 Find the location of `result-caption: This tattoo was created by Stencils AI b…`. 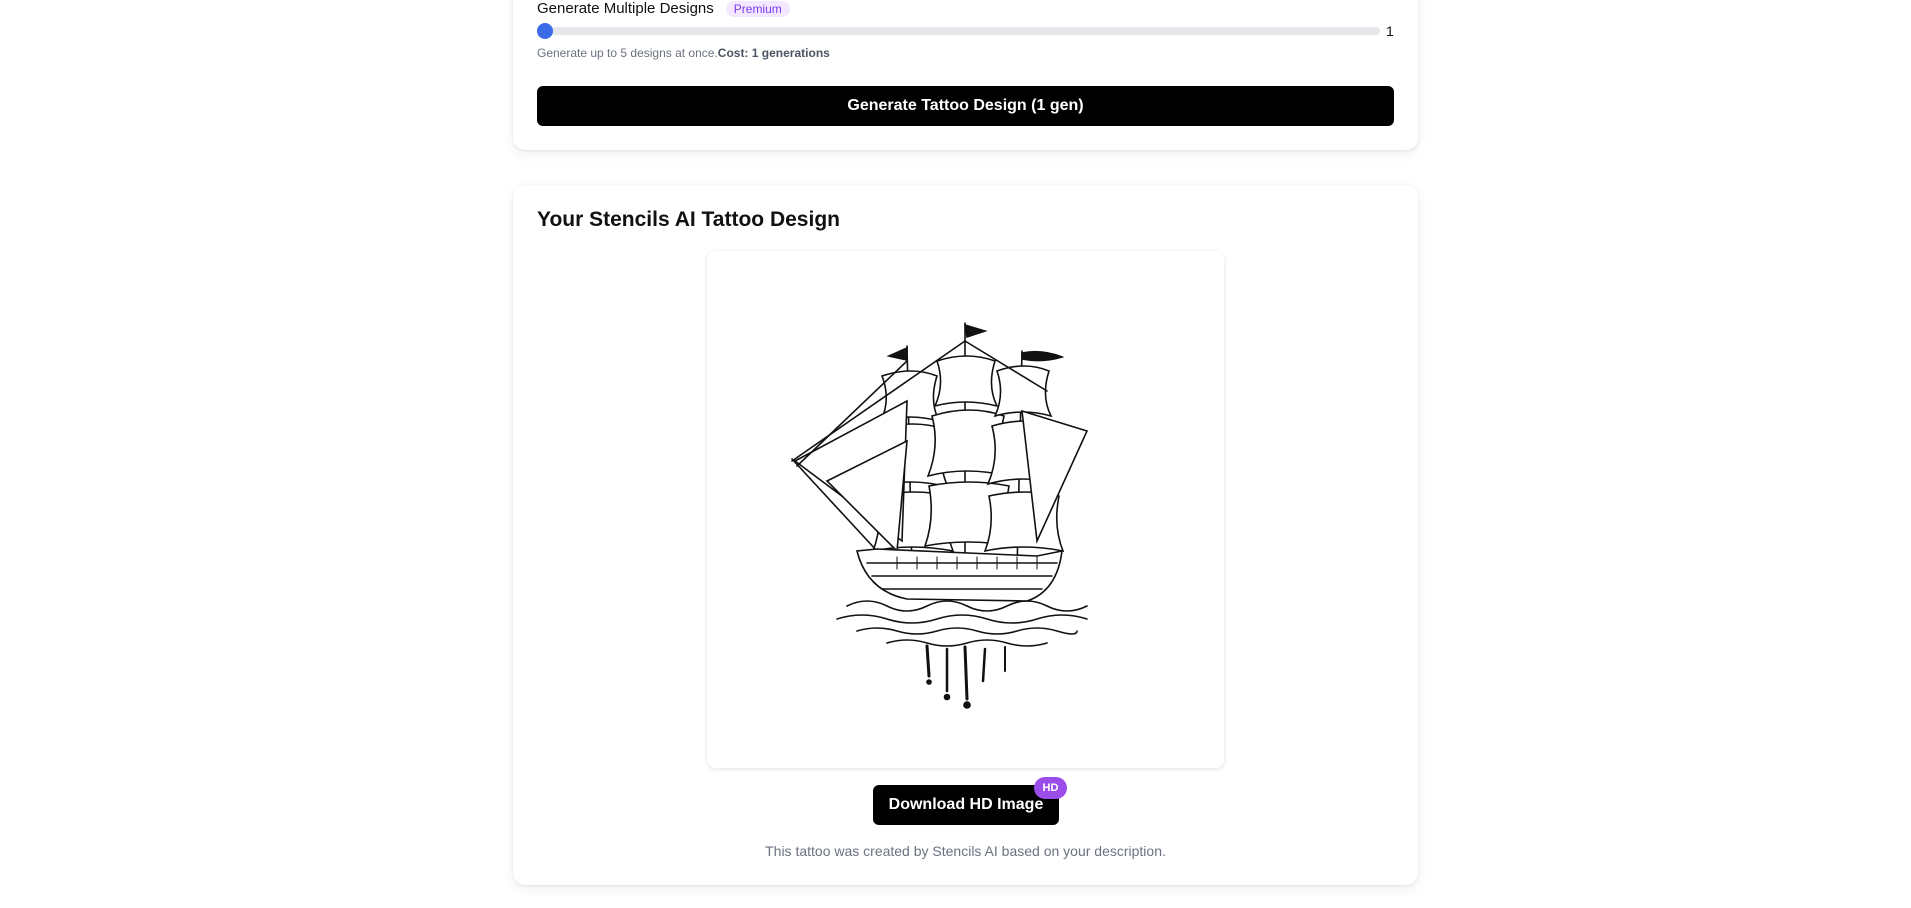

result-caption: This tattoo was created by Stencils AI b… is located at coordinates (965, 851).